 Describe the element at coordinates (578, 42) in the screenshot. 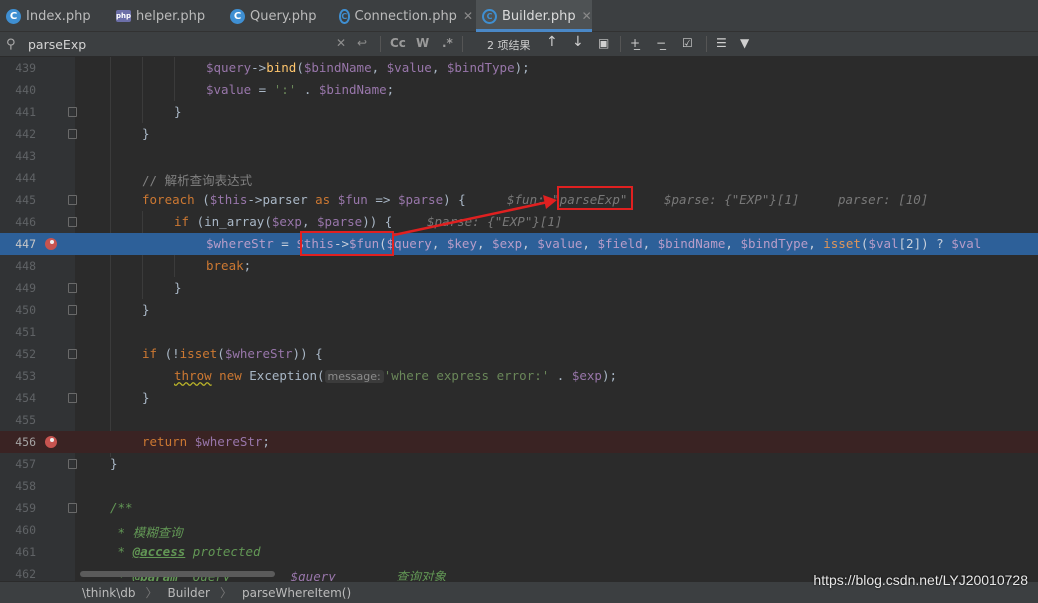

I see `next-occurrence-icon: ↓` at that location.